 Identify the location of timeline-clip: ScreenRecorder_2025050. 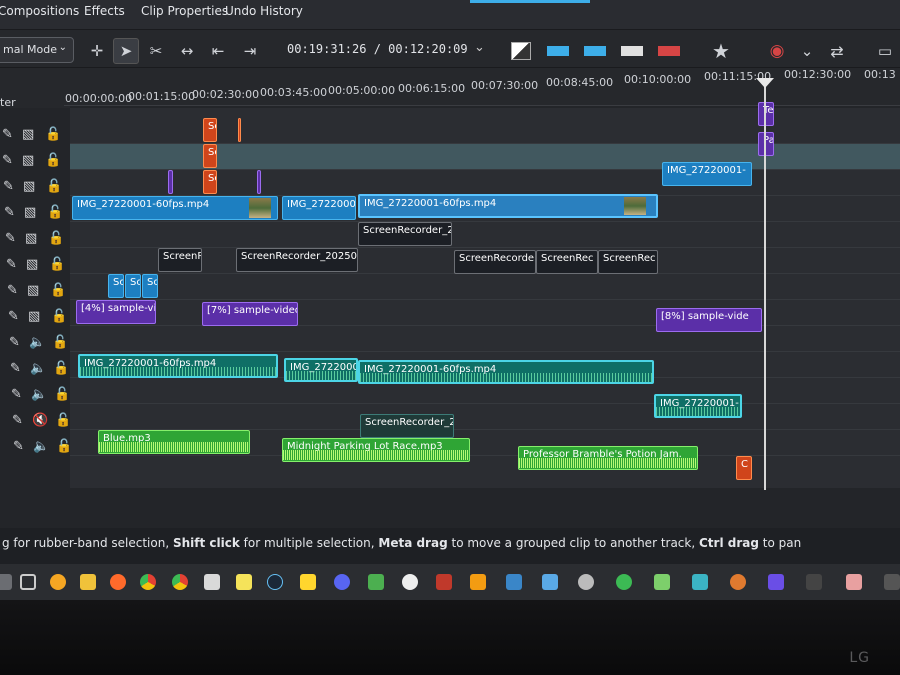
(297, 260).